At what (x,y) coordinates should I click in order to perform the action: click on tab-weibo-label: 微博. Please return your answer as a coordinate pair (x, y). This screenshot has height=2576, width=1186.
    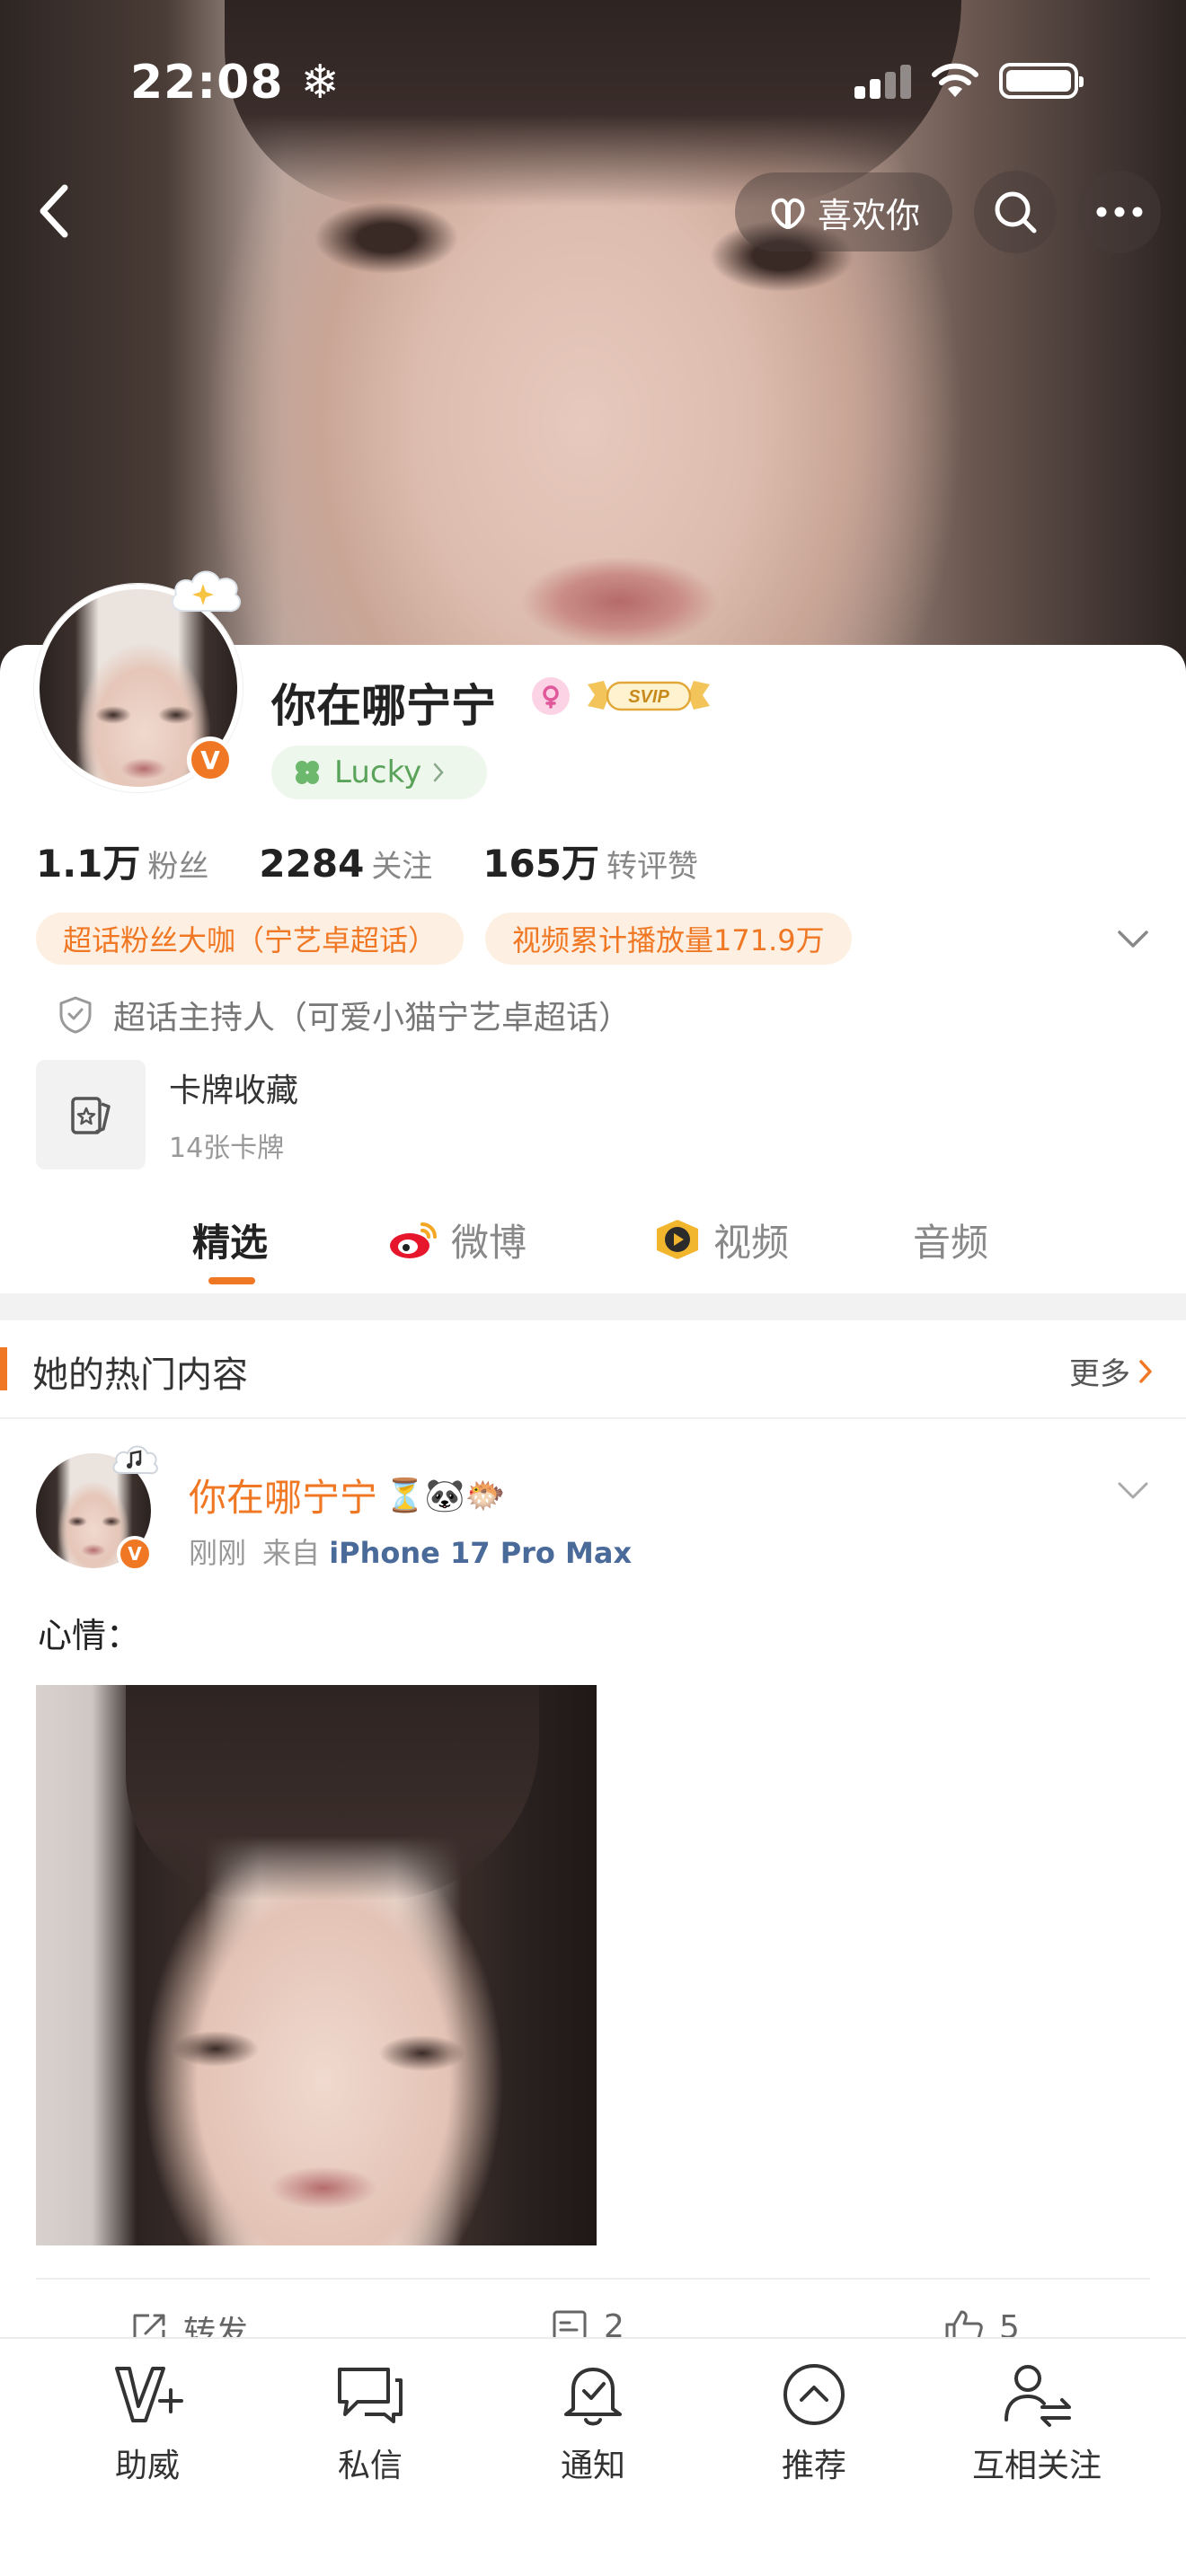
    Looking at the image, I should click on (489, 1242).